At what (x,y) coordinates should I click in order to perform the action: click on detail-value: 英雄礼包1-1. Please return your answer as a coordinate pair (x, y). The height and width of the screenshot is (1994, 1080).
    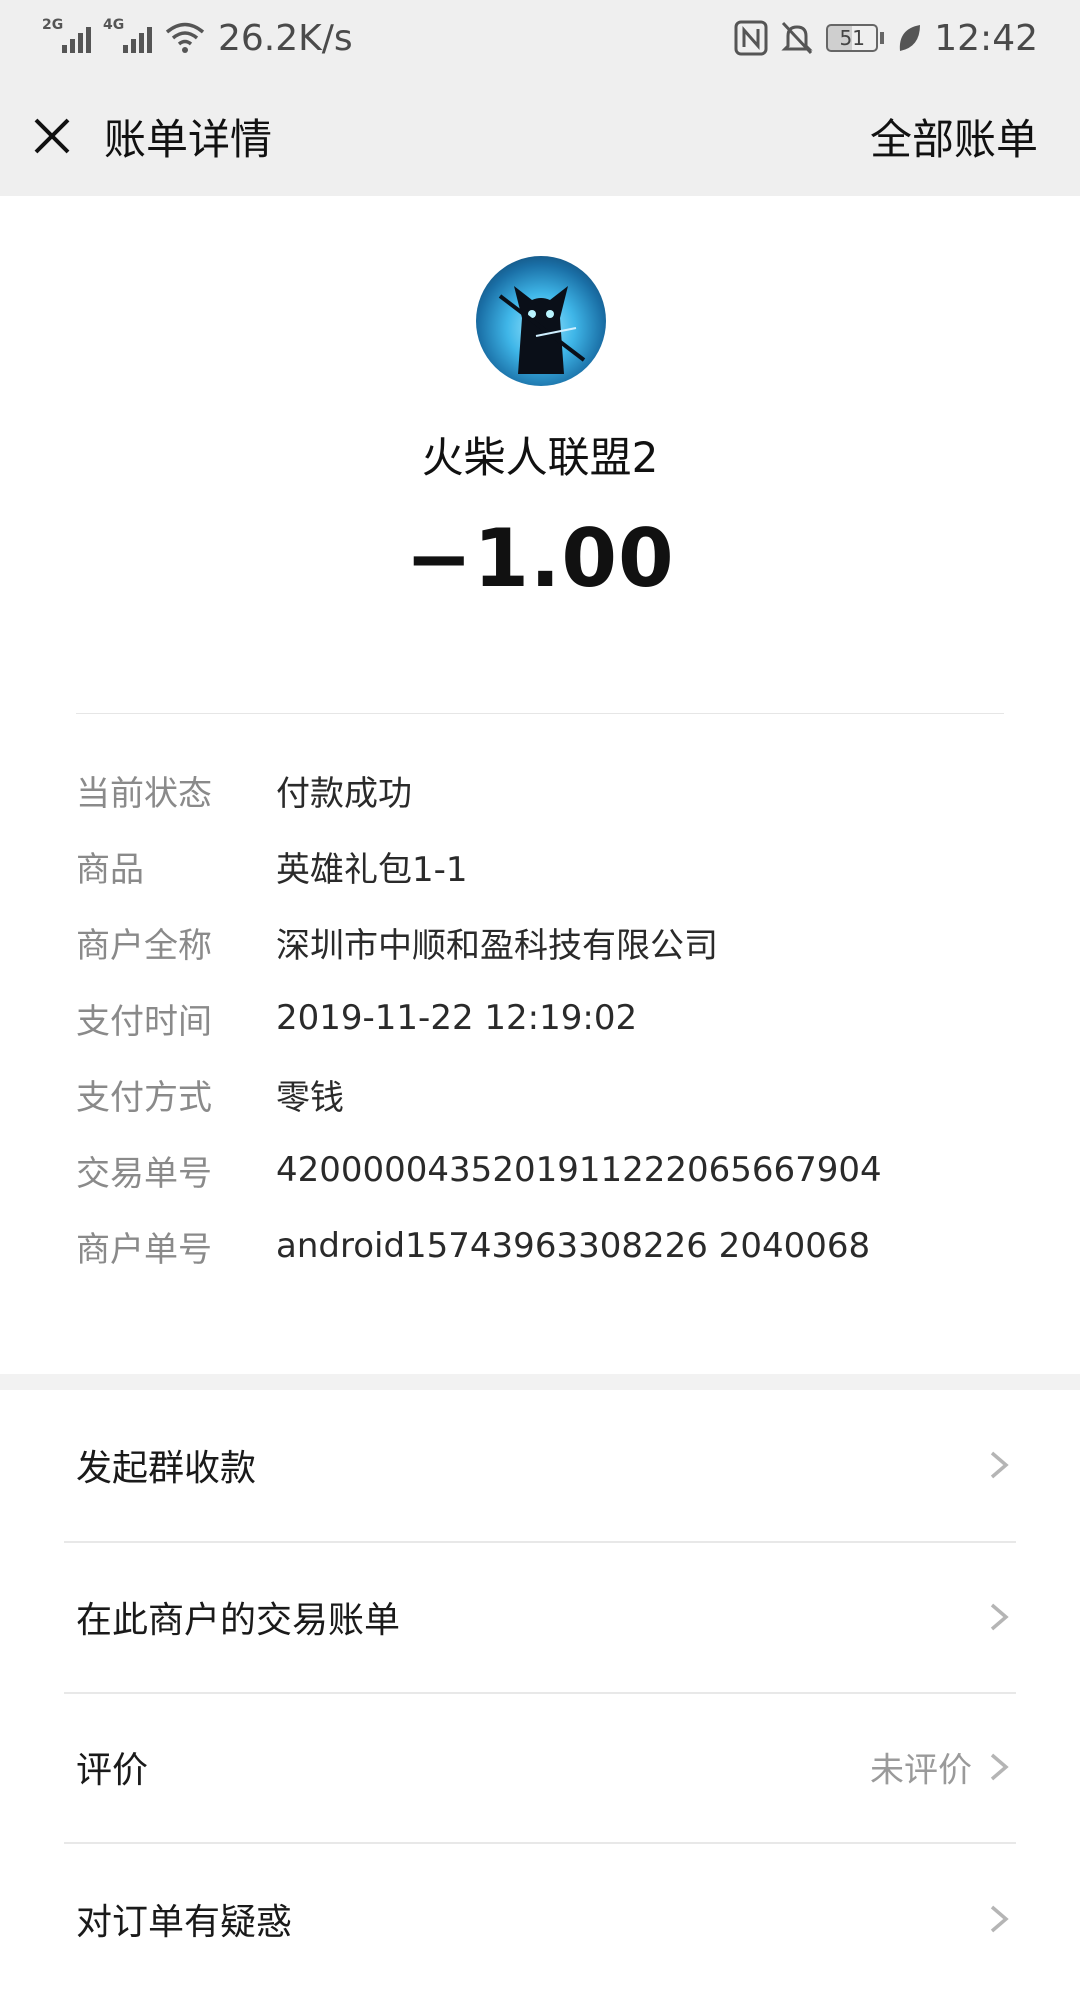
    Looking at the image, I should click on (372, 869).